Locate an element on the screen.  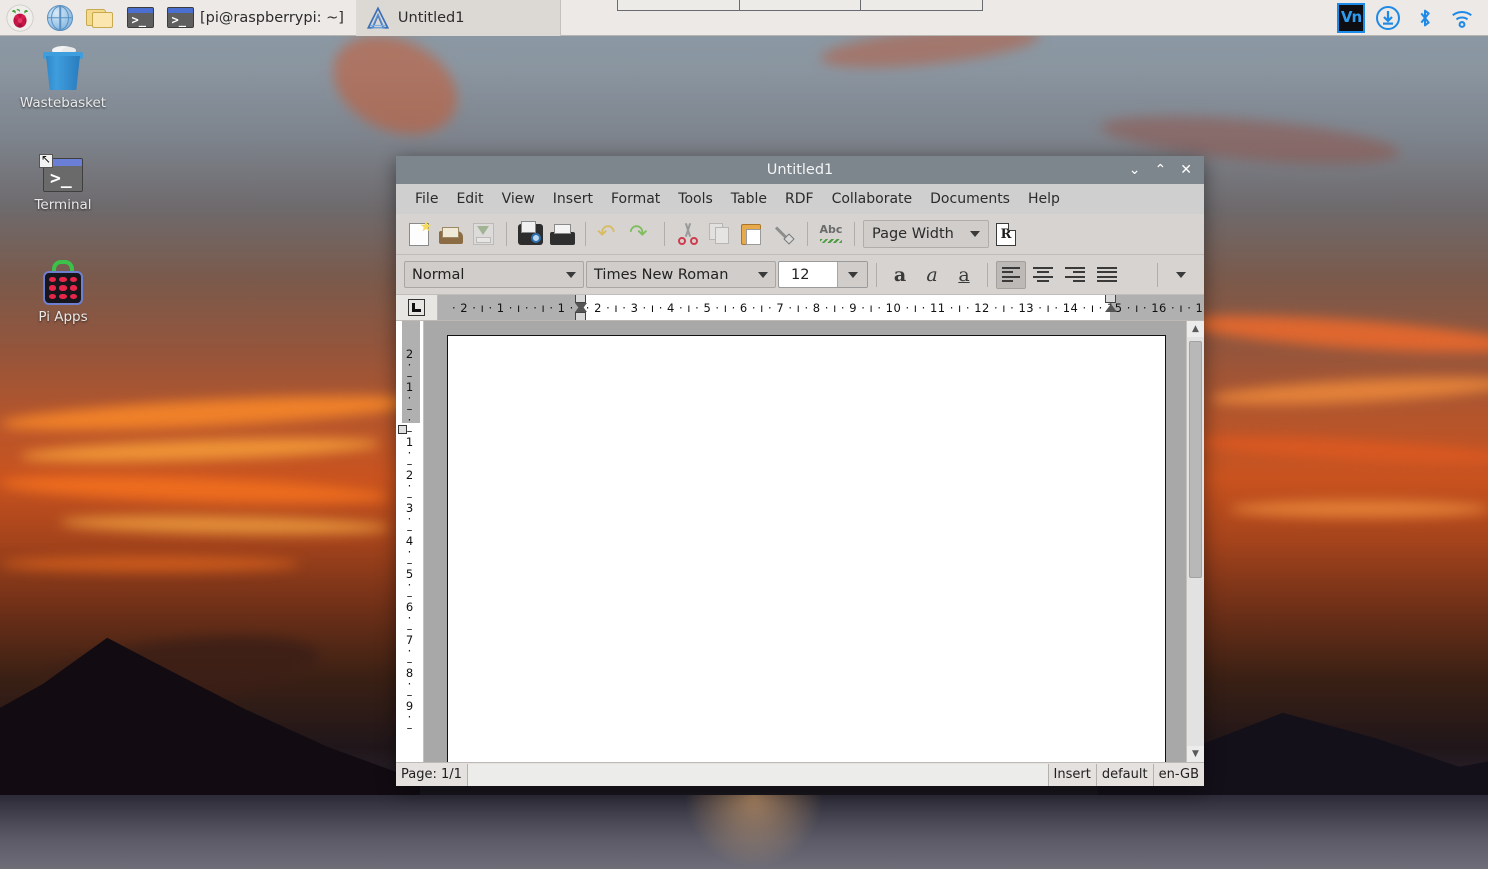
scrollbar-track is located at coordinates (1195, 541).